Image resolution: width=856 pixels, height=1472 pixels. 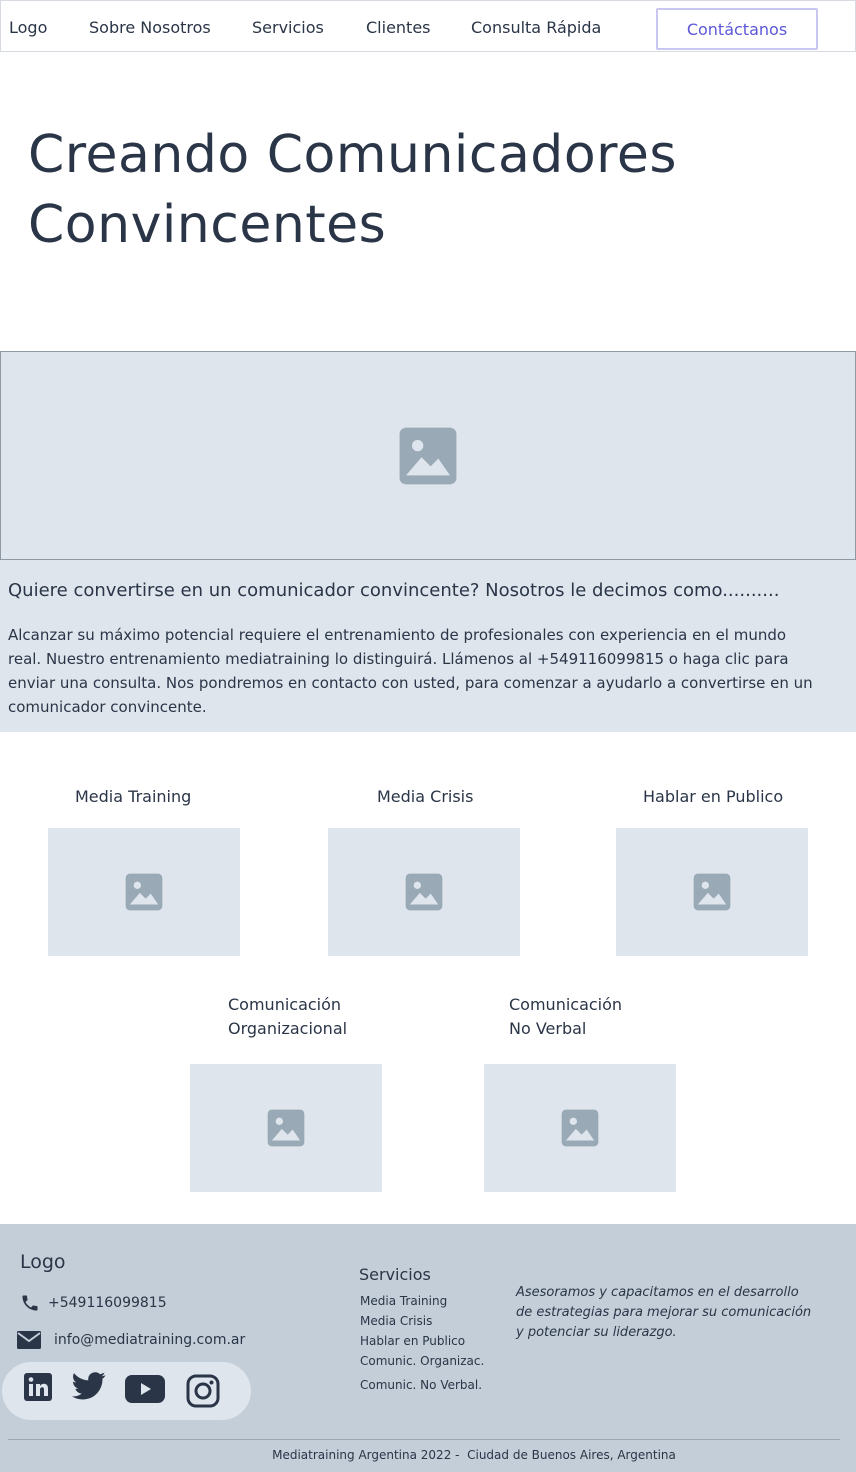 I want to click on service-title-hablar-en-publico: Hablar en Publico, so click(x=713, y=796).